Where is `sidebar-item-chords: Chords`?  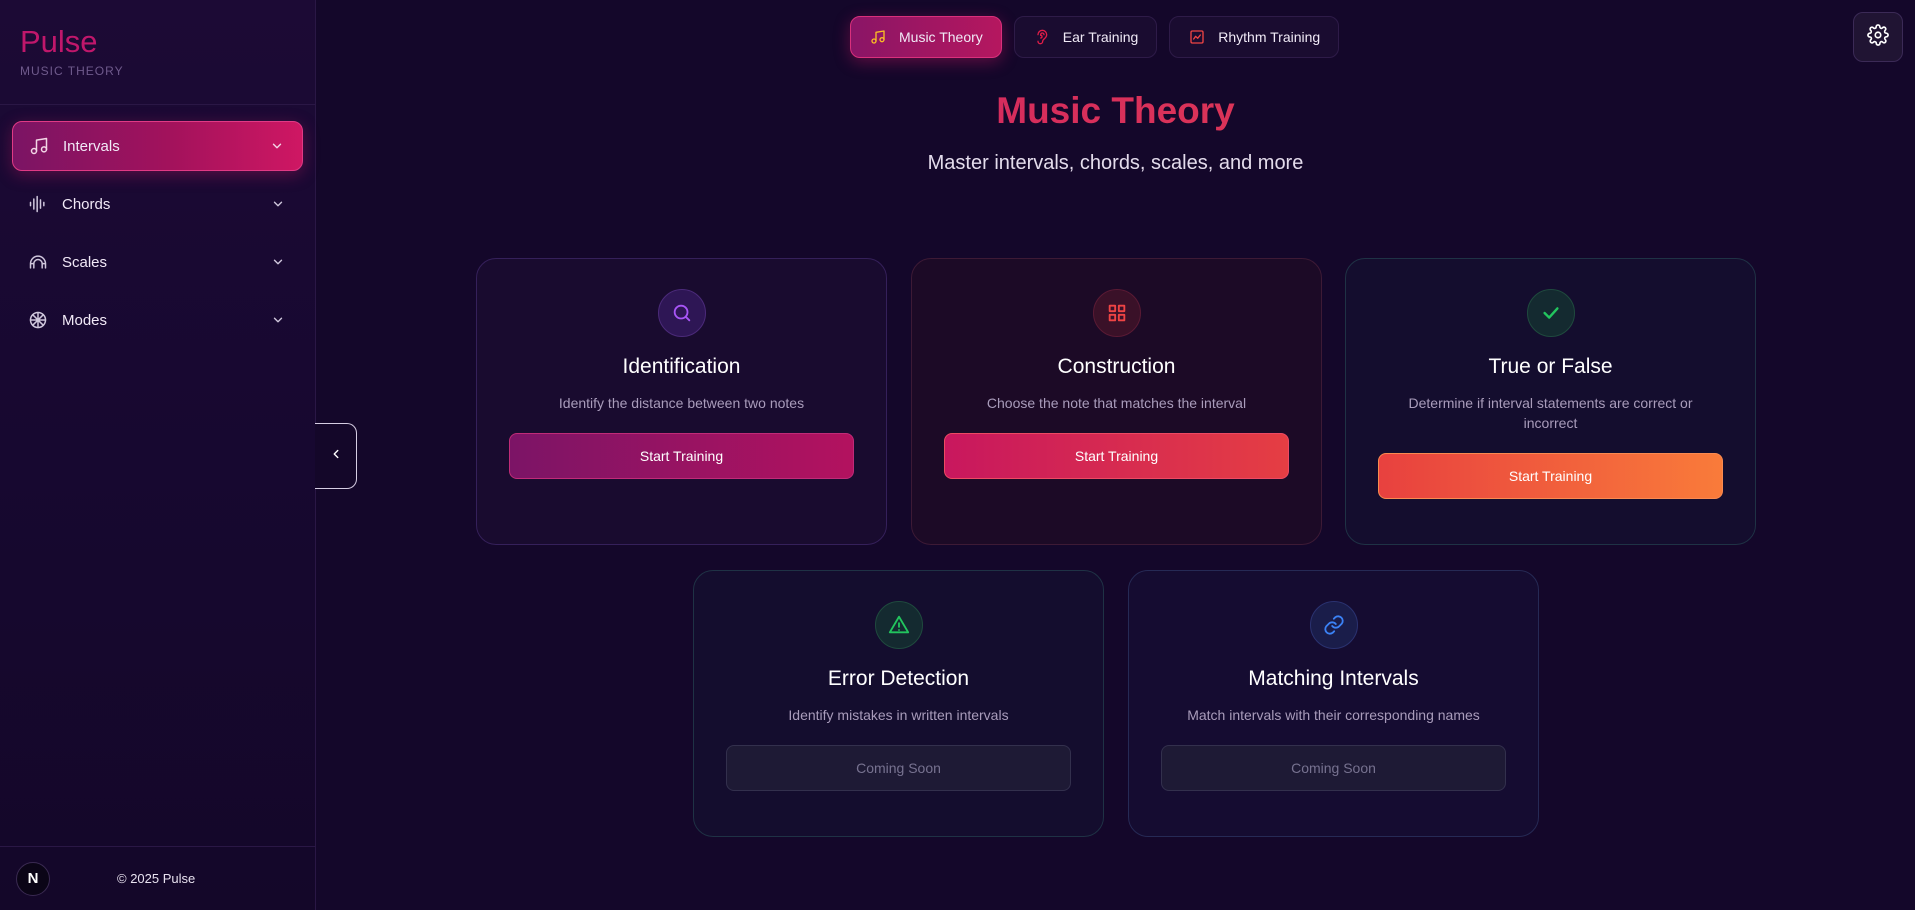 sidebar-item-chords: Chords is located at coordinates (157, 204).